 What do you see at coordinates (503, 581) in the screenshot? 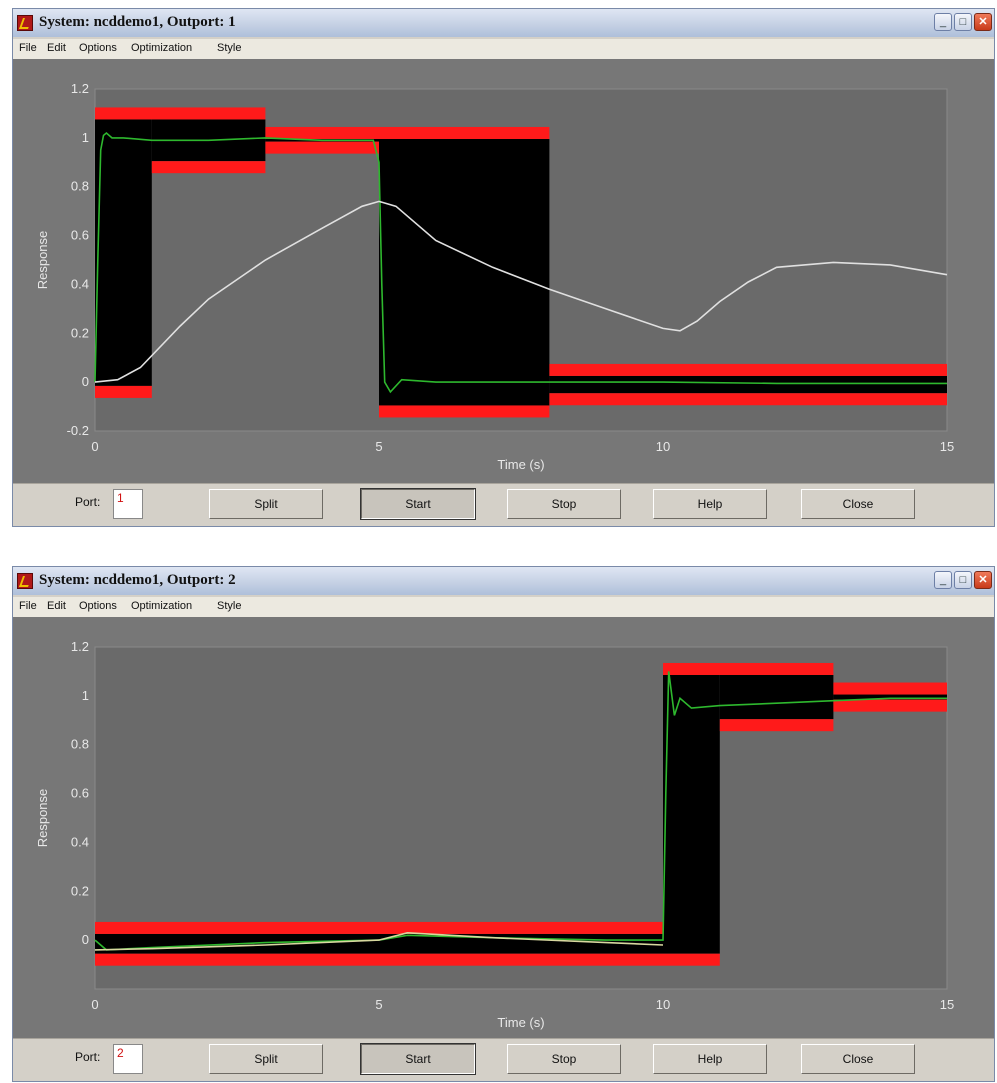
I see `title-bar: System: ncddemo1, Outport: 2 _ □ ✕` at bounding box center [503, 581].